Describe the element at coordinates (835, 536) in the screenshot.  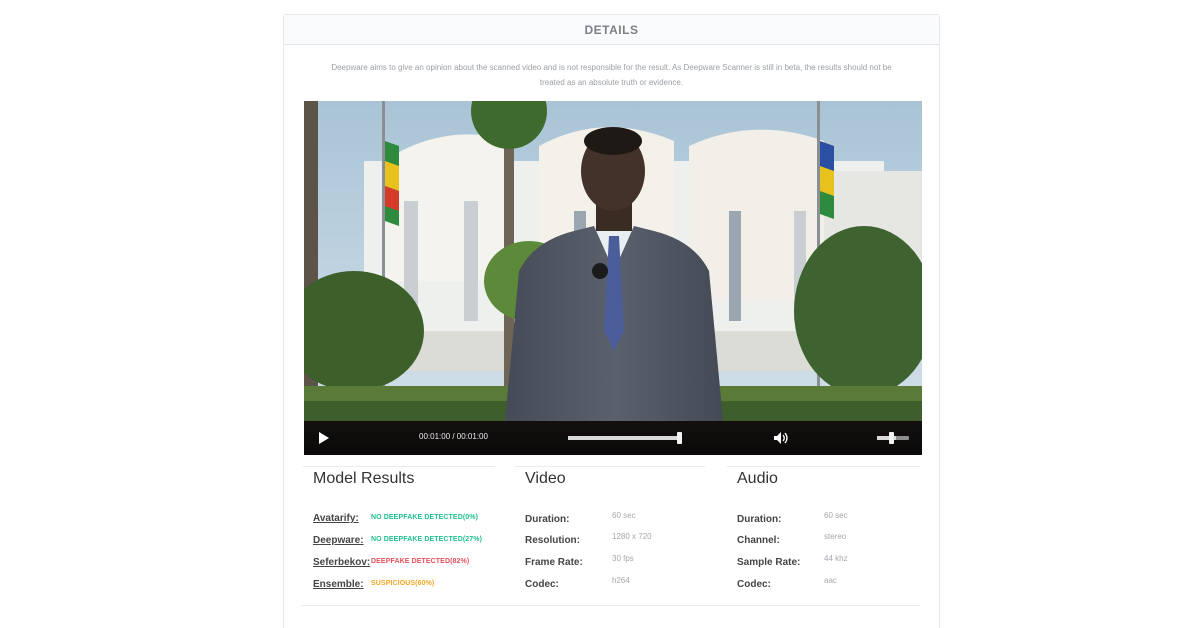
I see `info-value: stereo` at that location.